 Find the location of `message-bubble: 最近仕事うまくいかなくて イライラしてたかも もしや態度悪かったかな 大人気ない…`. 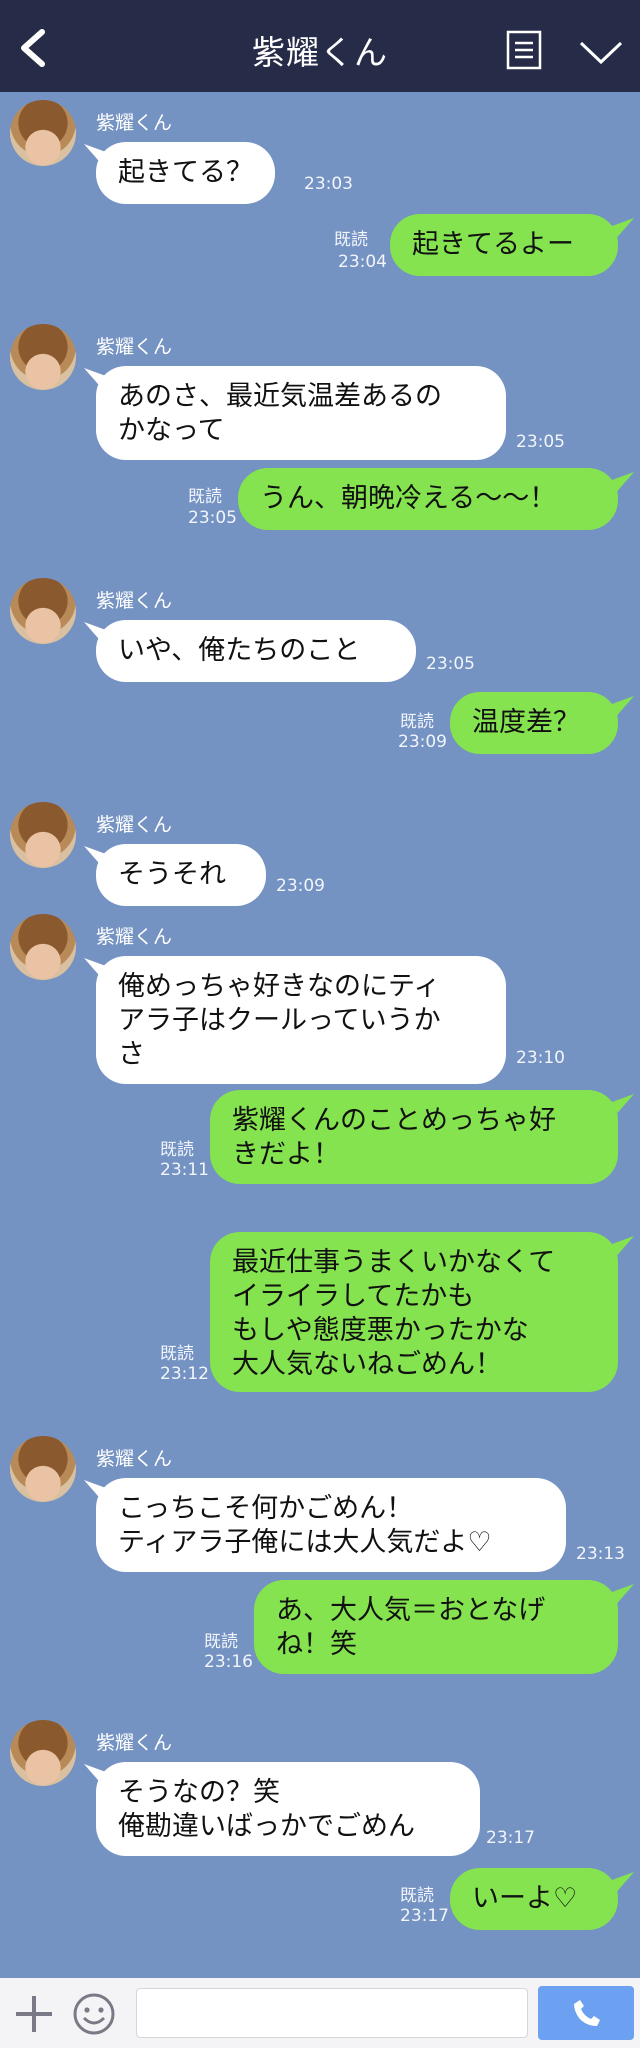

message-bubble: 最近仕事うまくいかなくて イライラしてたかも もしや態度悪かったかな 大人気ない… is located at coordinates (414, 1312).